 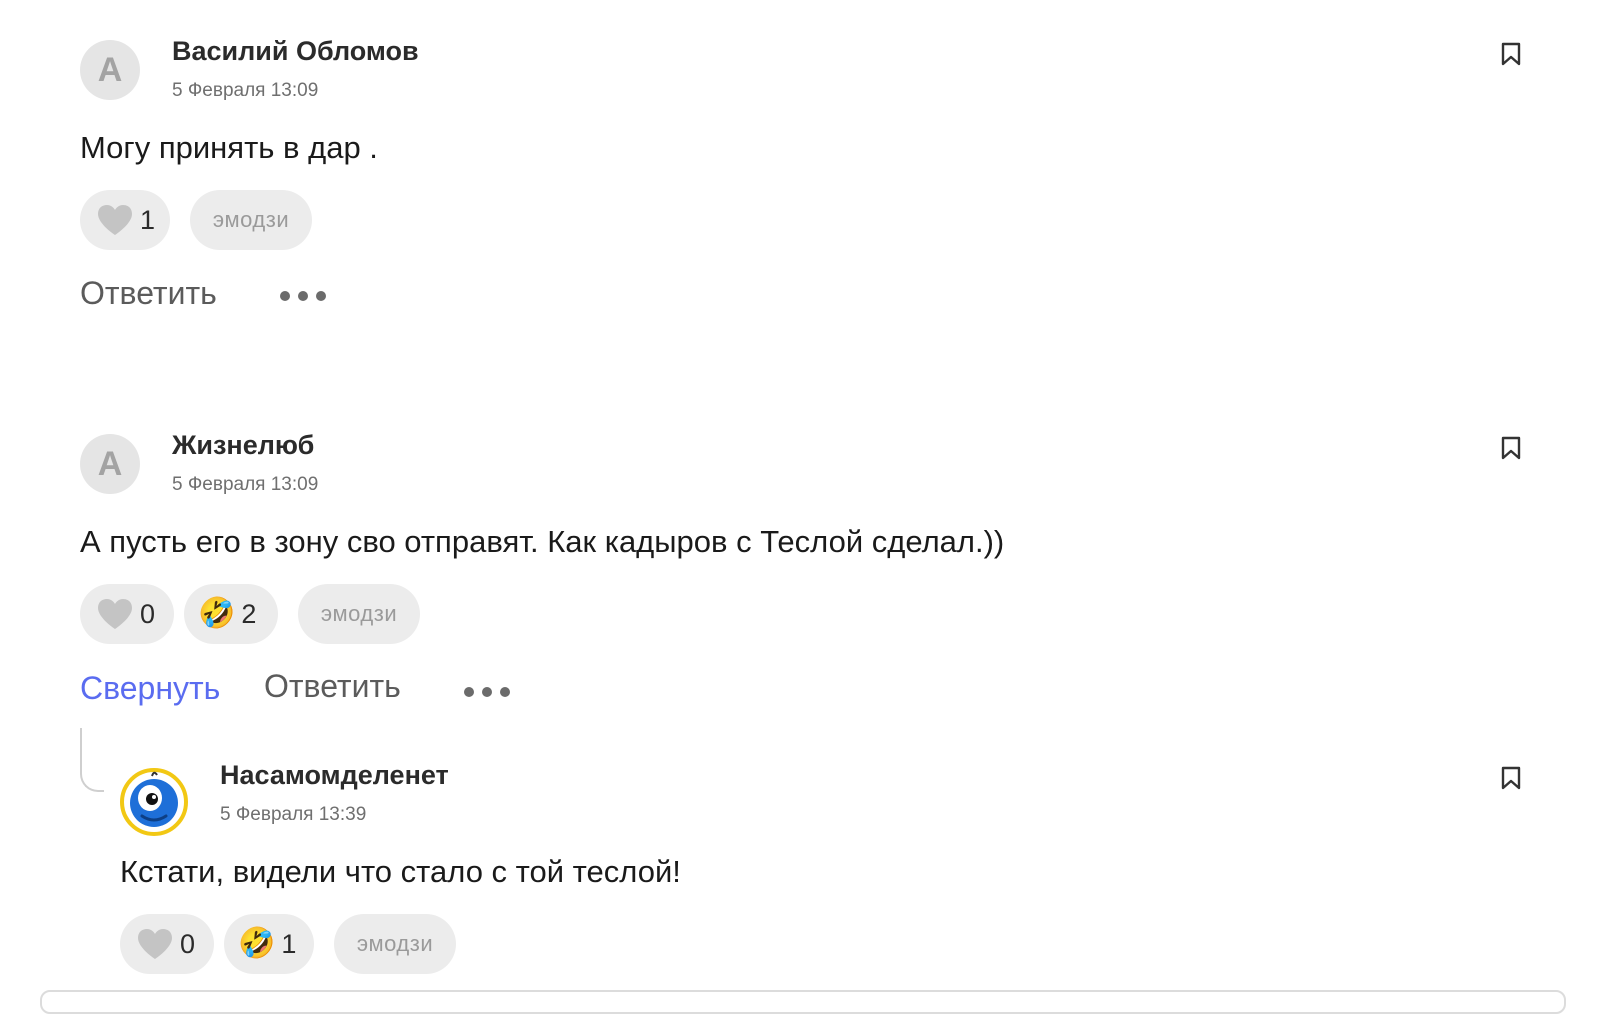 I want to click on like-count: 1, so click(x=148, y=219).